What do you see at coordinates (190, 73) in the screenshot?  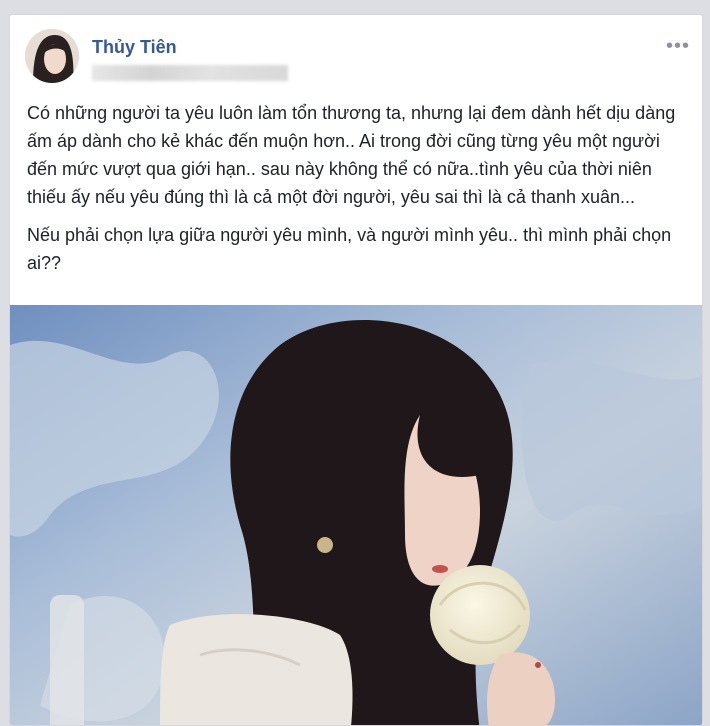 I see `post-meta-blurred` at bounding box center [190, 73].